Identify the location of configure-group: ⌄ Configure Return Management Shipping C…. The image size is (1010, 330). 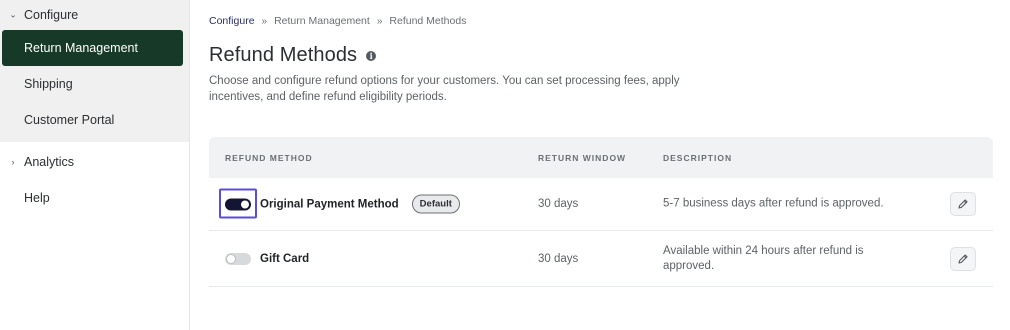
(94, 71).